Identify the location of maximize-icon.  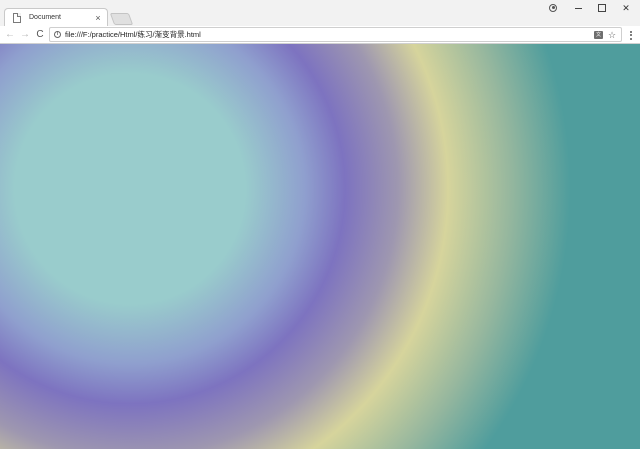
(602, 7).